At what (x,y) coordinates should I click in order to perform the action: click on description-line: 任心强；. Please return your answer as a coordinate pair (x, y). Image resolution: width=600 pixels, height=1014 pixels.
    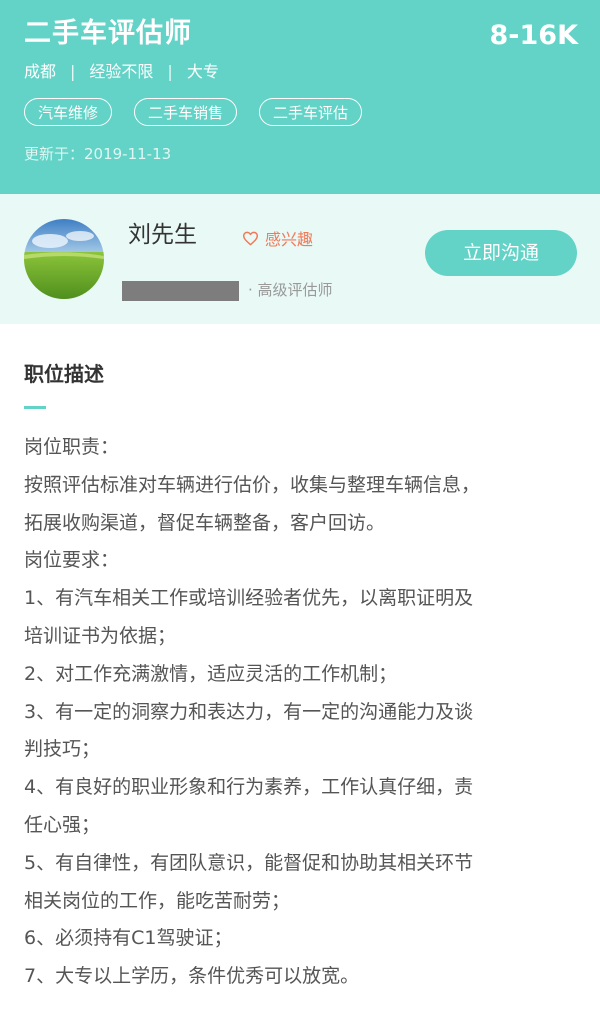
    Looking at the image, I should click on (62, 824).